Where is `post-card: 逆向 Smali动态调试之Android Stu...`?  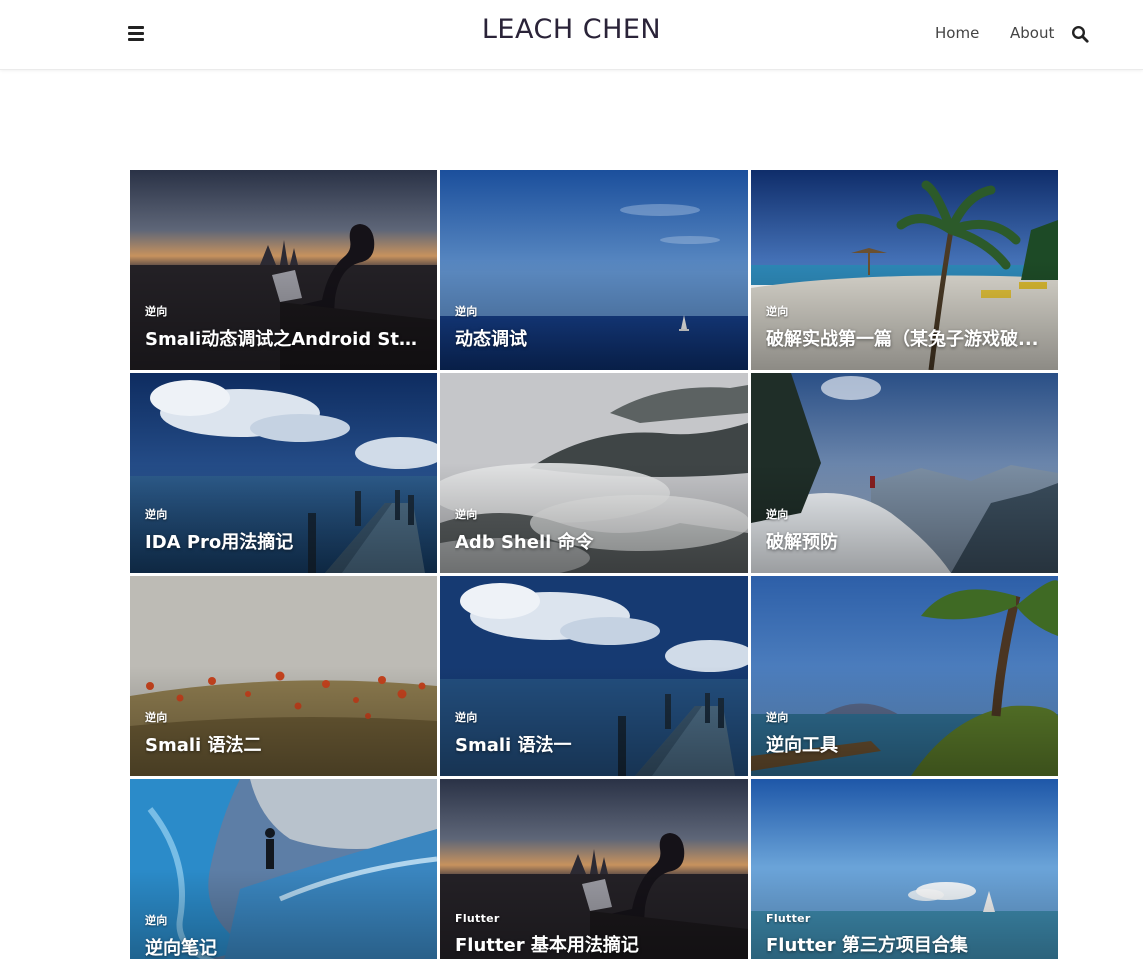
post-card: 逆向 Smali动态调试之Android Stu... is located at coordinates (283, 270).